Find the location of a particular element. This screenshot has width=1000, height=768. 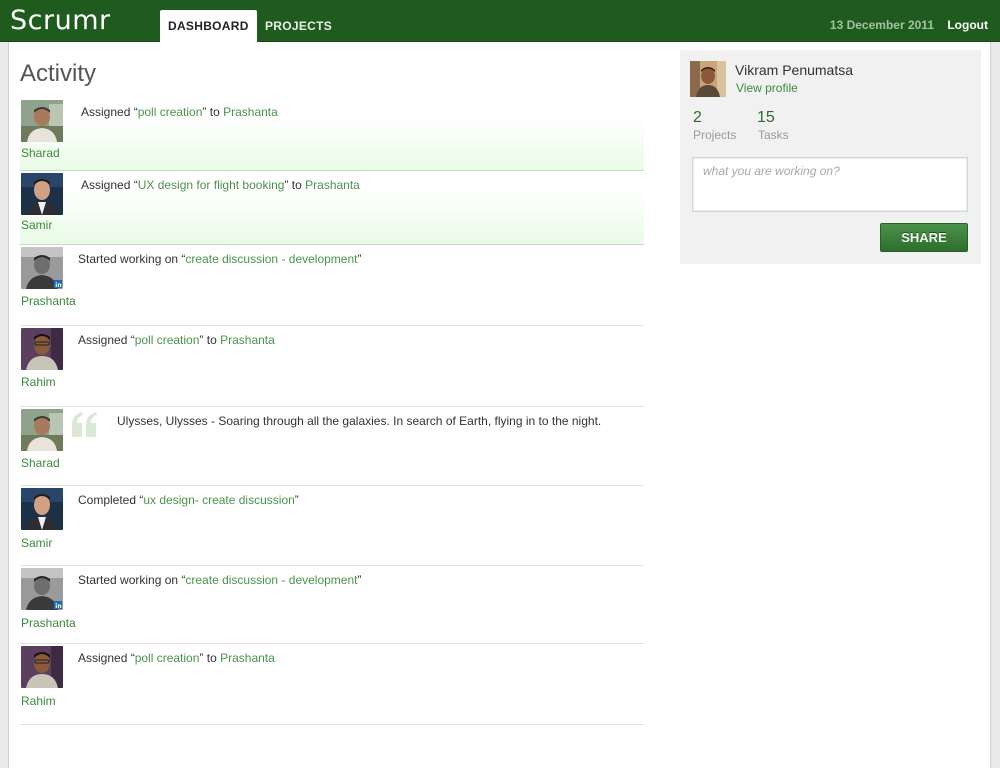

tasks-label: Tasks is located at coordinates (773, 135).